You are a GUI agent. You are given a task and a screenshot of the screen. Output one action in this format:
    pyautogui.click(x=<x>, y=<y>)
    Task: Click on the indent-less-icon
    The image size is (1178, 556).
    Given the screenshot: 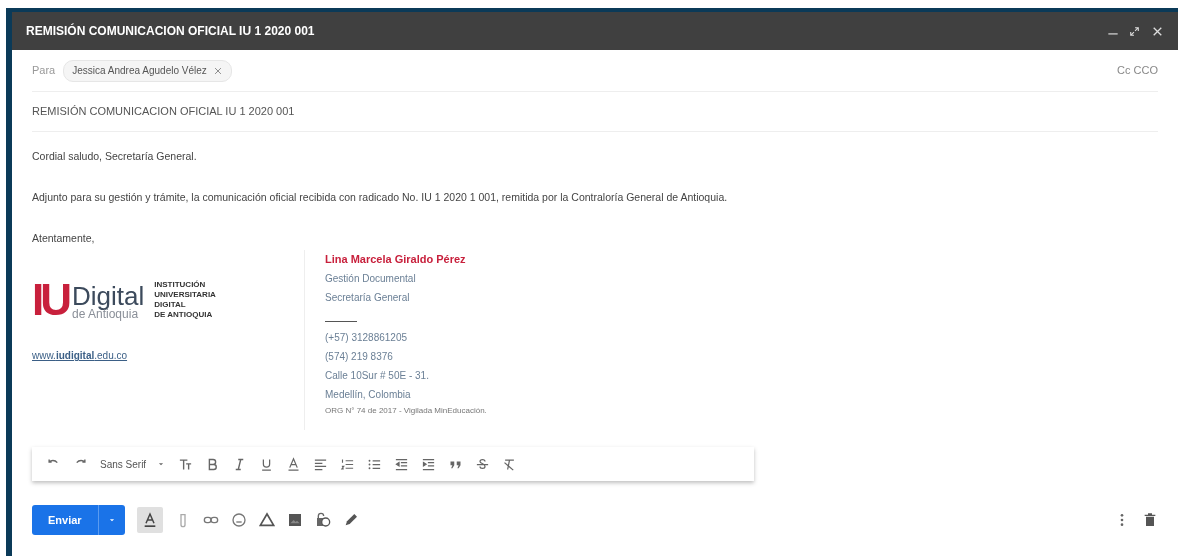 What is the action you would take?
    pyautogui.click(x=402, y=464)
    